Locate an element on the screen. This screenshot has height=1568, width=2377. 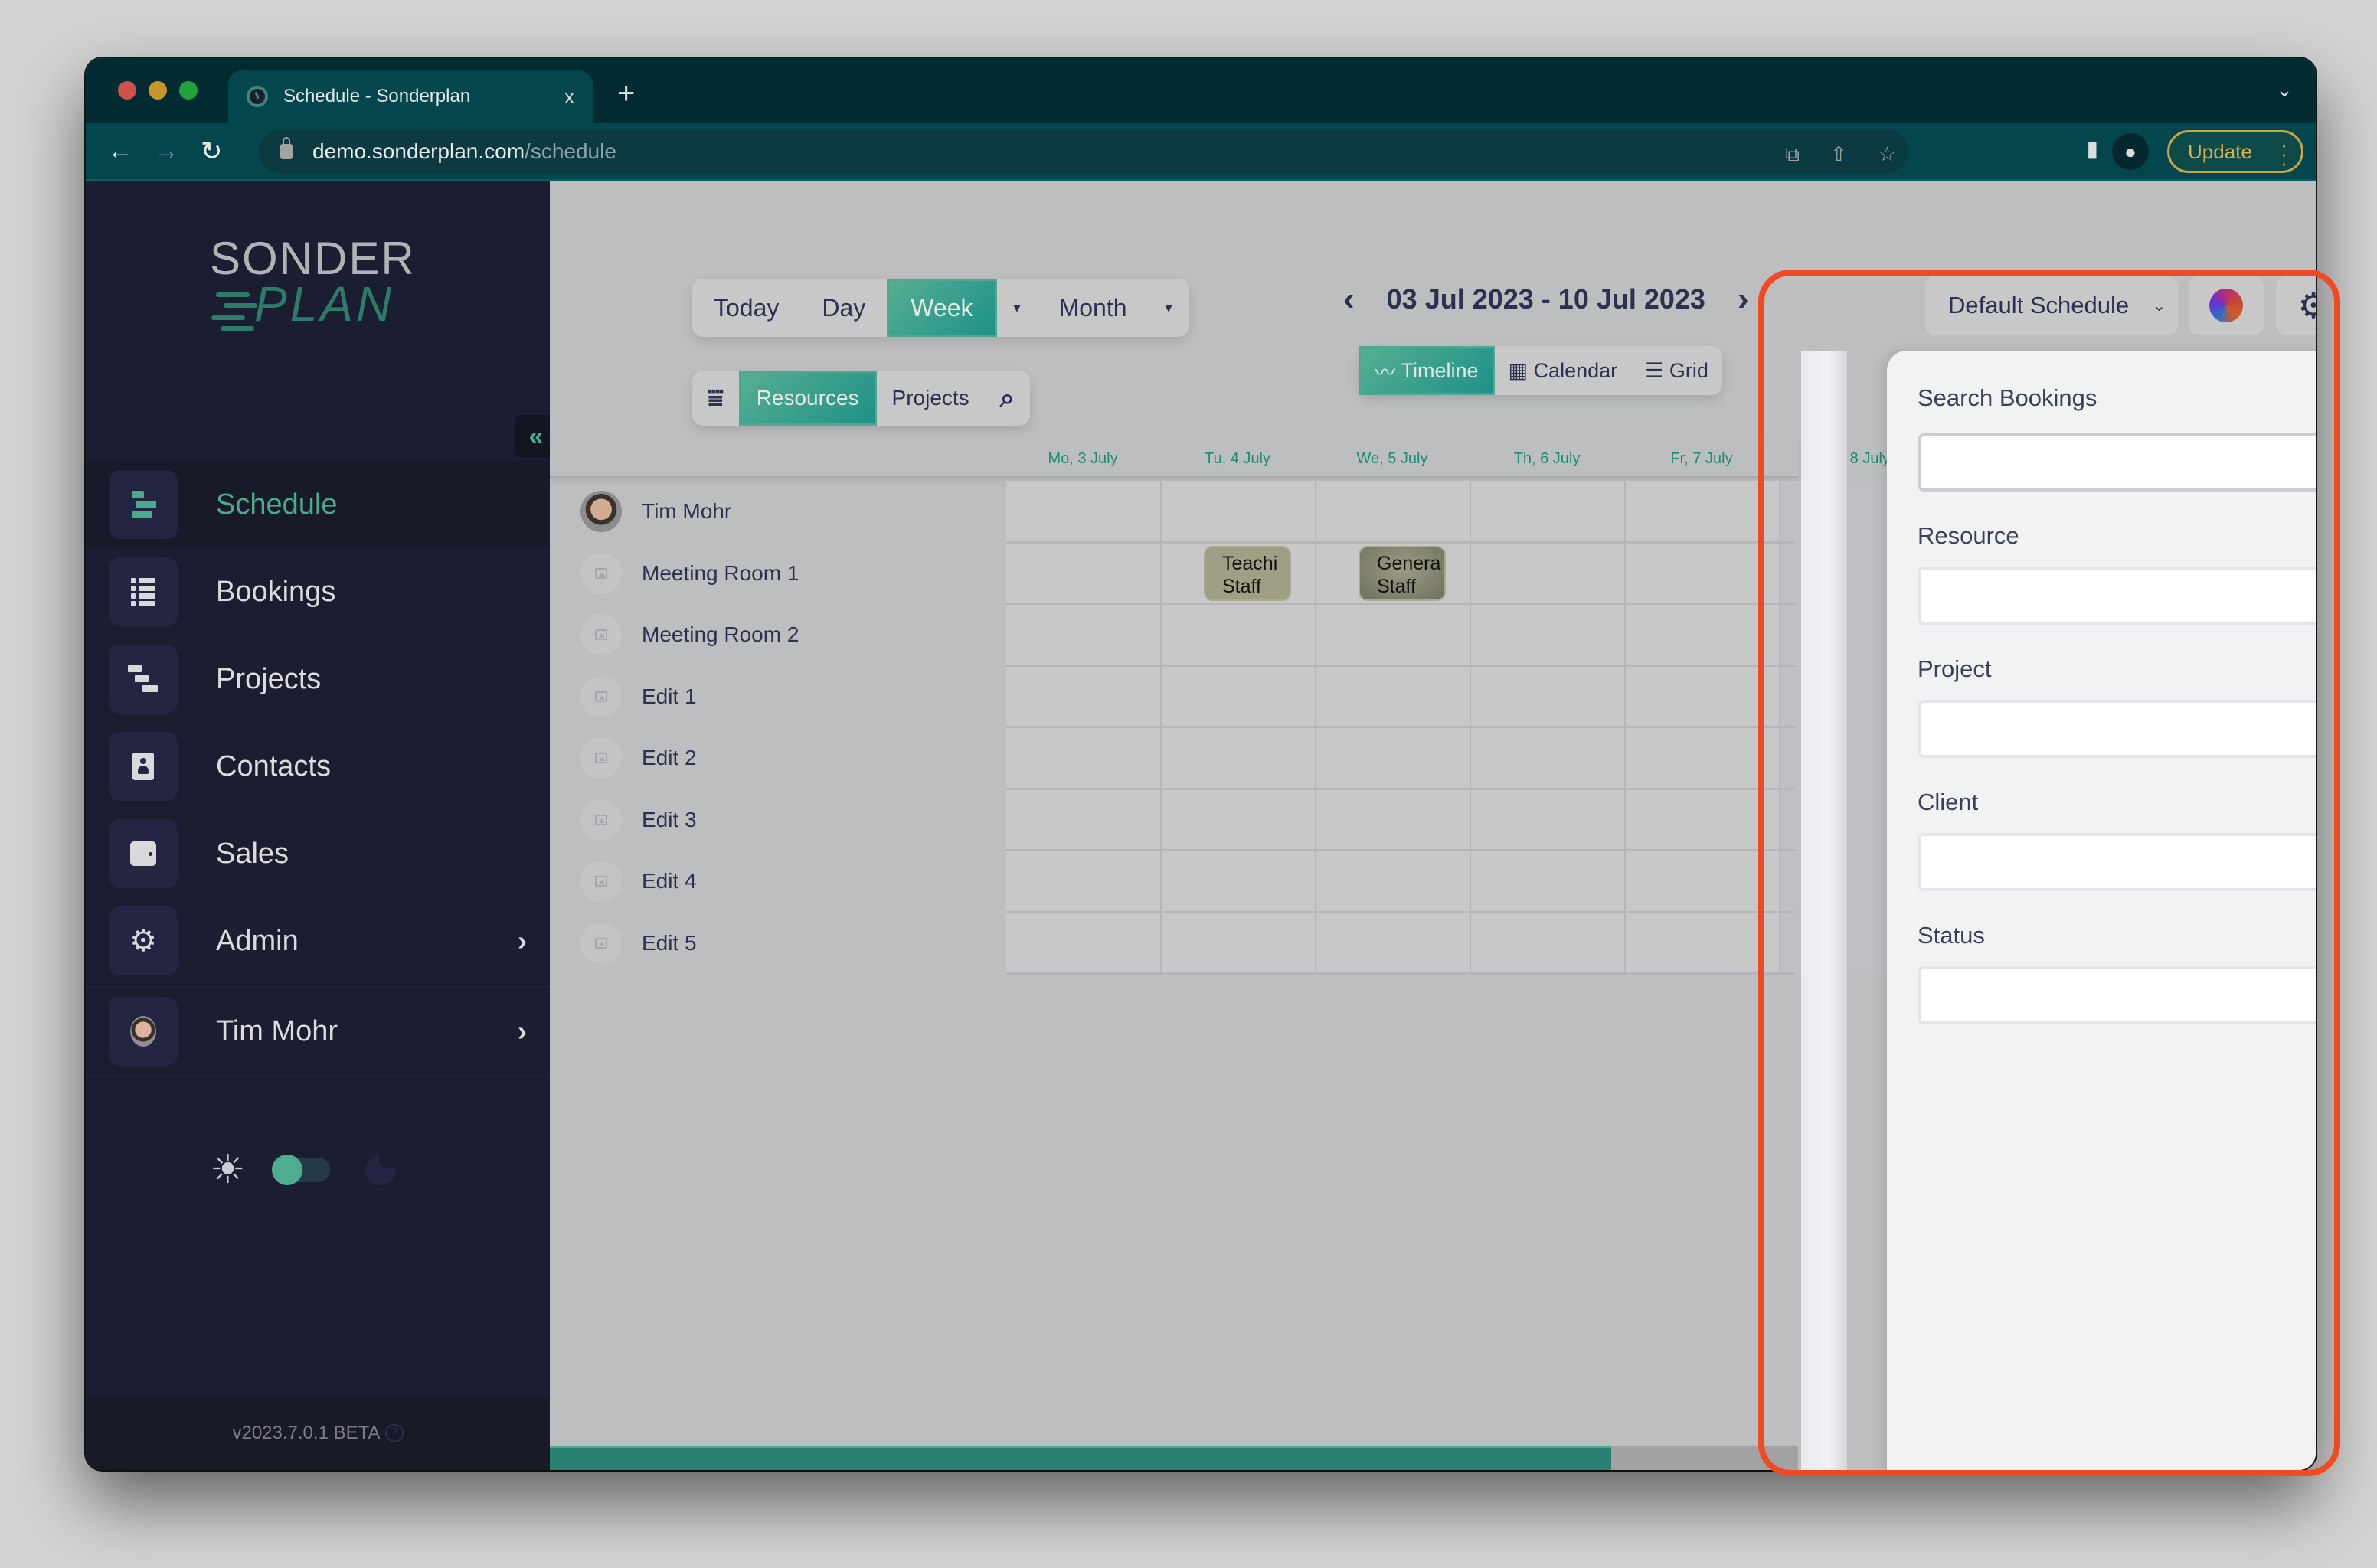
timeline-button: 〰 Timeline is located at coordinates (1427, 370).